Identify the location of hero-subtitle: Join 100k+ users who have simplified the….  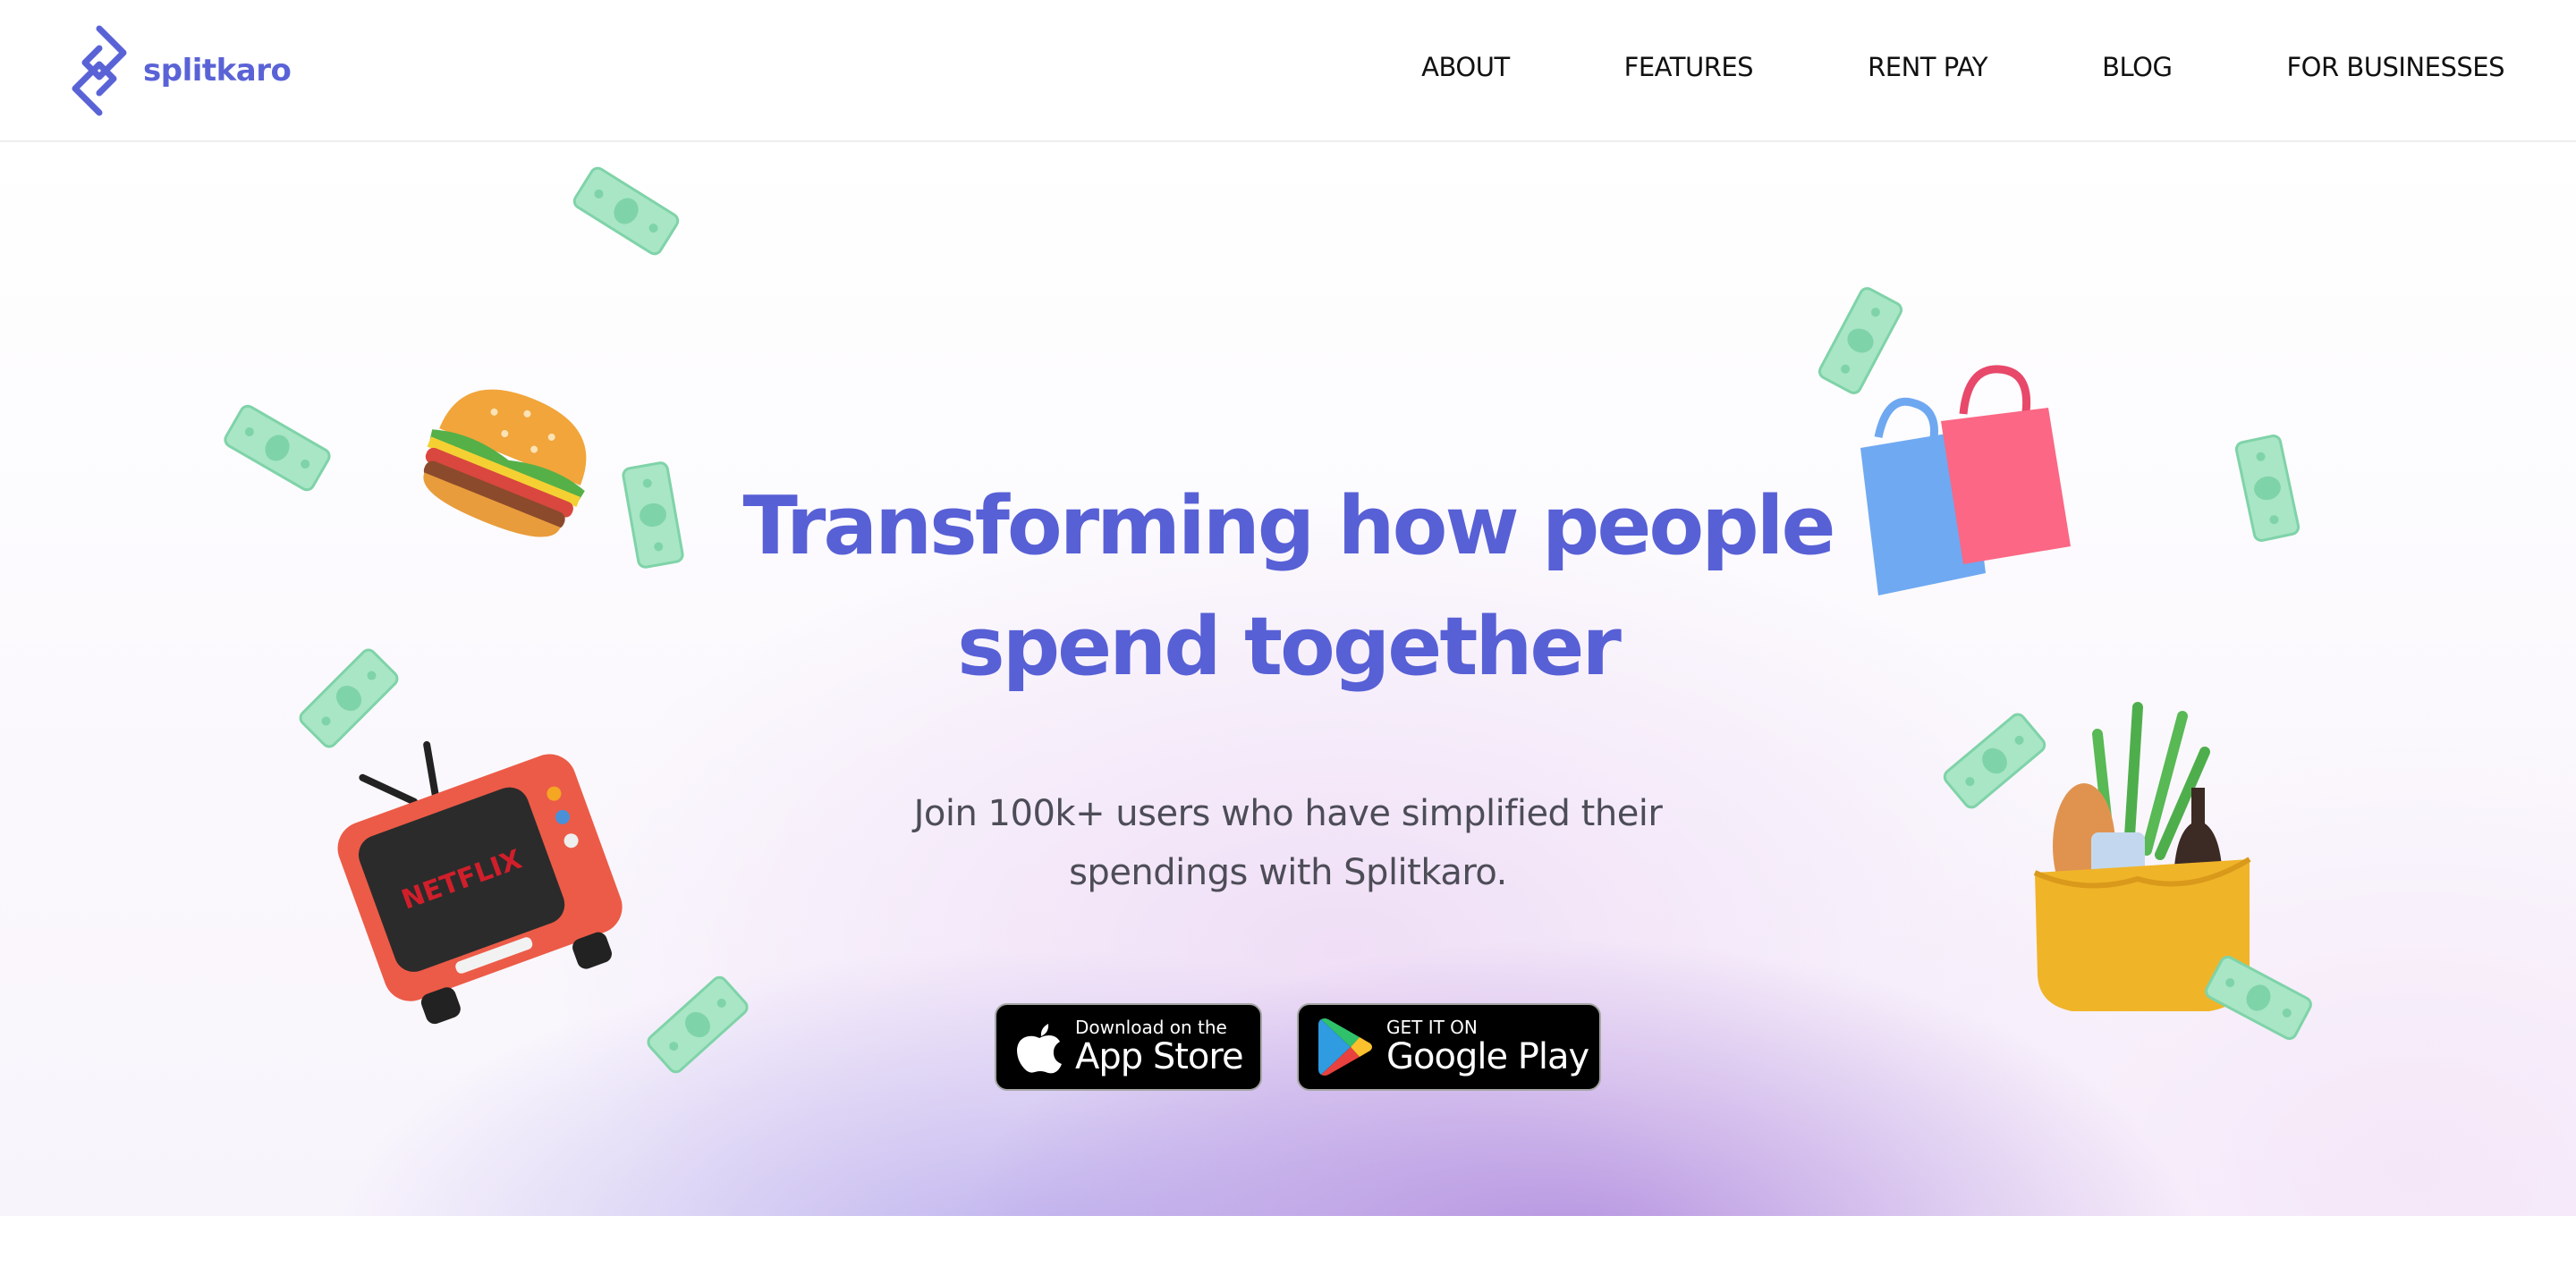
(1288, 843).